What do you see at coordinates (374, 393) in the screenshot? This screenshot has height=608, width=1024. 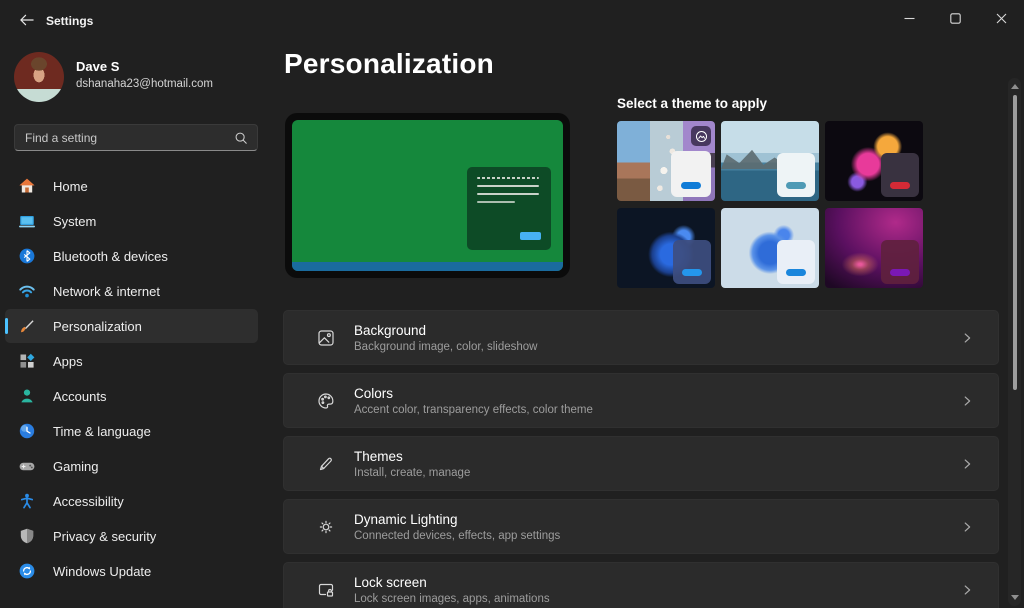 I see `row-title: Colors` at bounding box center [374, 393].